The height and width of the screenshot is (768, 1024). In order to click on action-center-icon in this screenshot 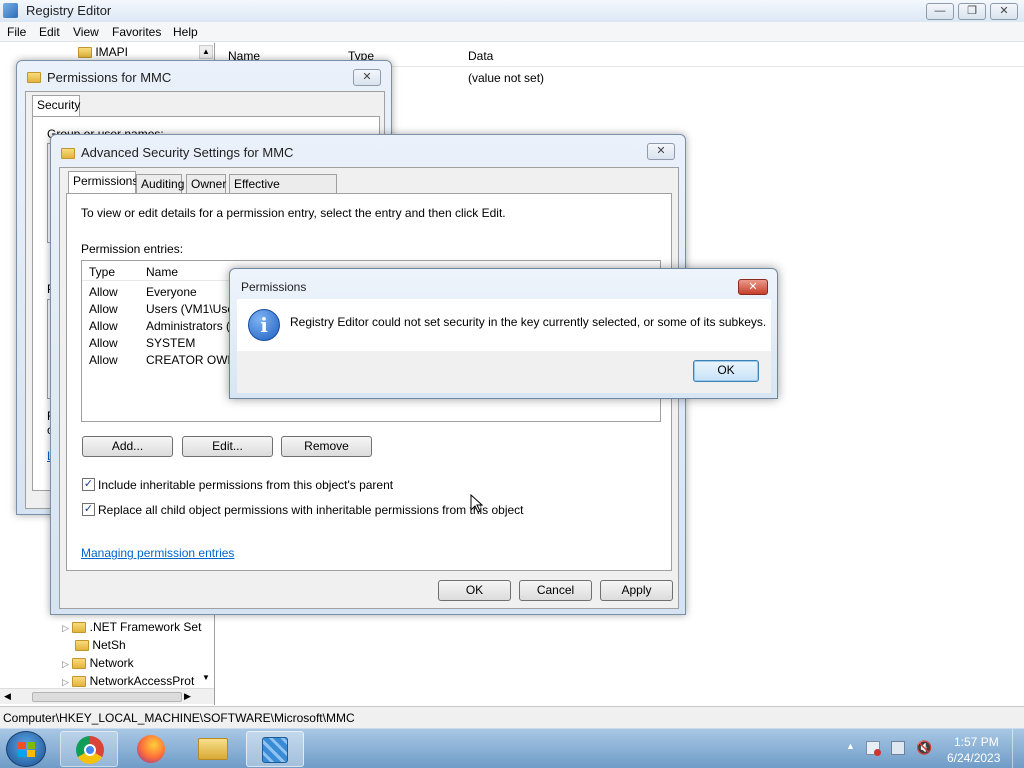, I will do `click(873, 748)`.